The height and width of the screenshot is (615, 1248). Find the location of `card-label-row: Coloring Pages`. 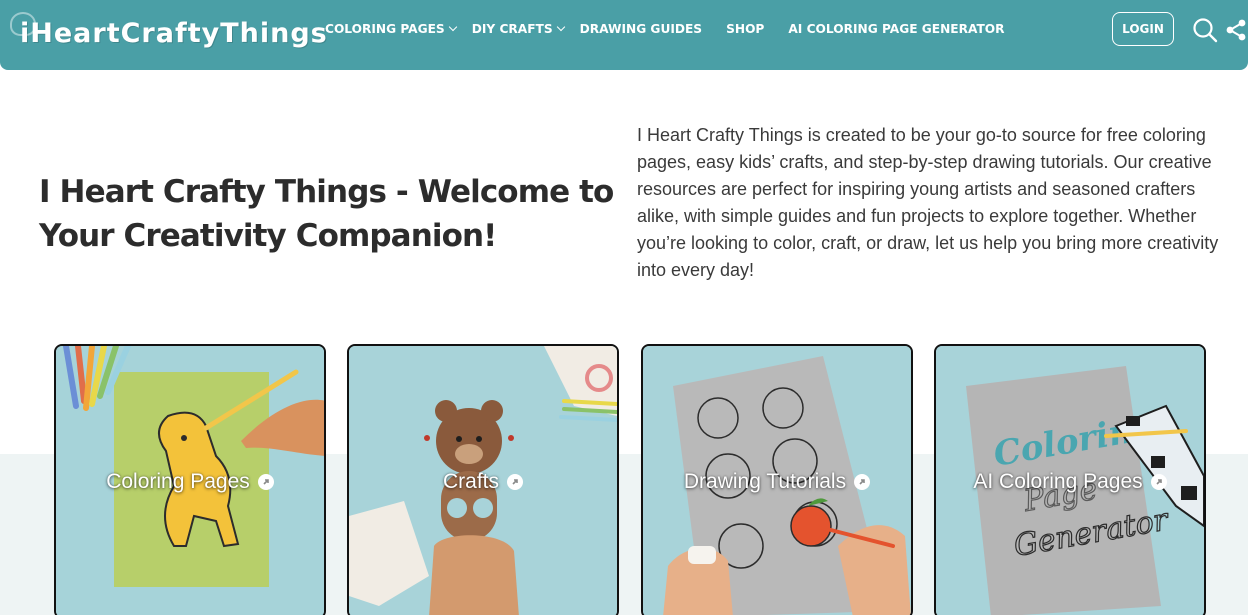

card-label-row: Coloring Pages is located at coordinates (190, 482).